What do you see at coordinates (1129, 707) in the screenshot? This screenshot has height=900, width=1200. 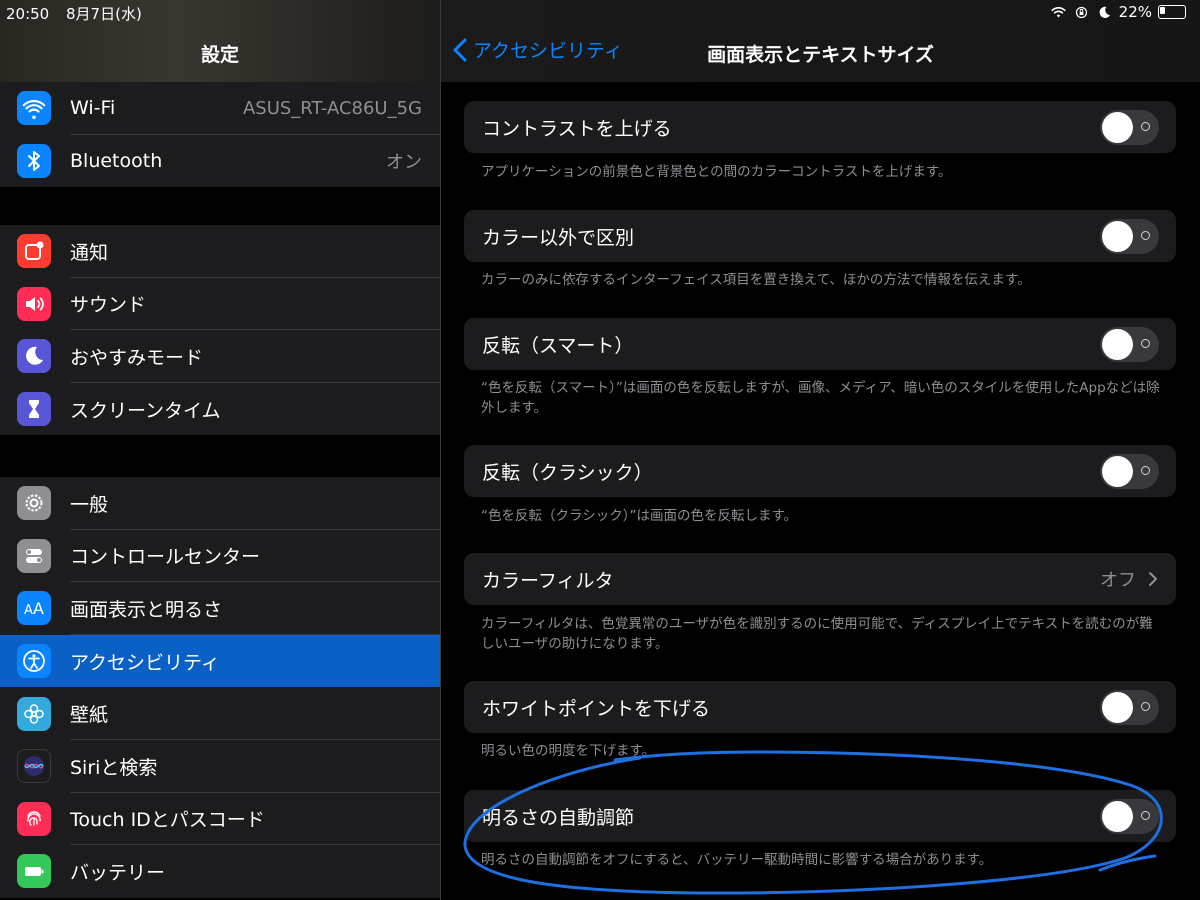 I see `reduce-white-point-toggle` at bounding box center [1129, 707].